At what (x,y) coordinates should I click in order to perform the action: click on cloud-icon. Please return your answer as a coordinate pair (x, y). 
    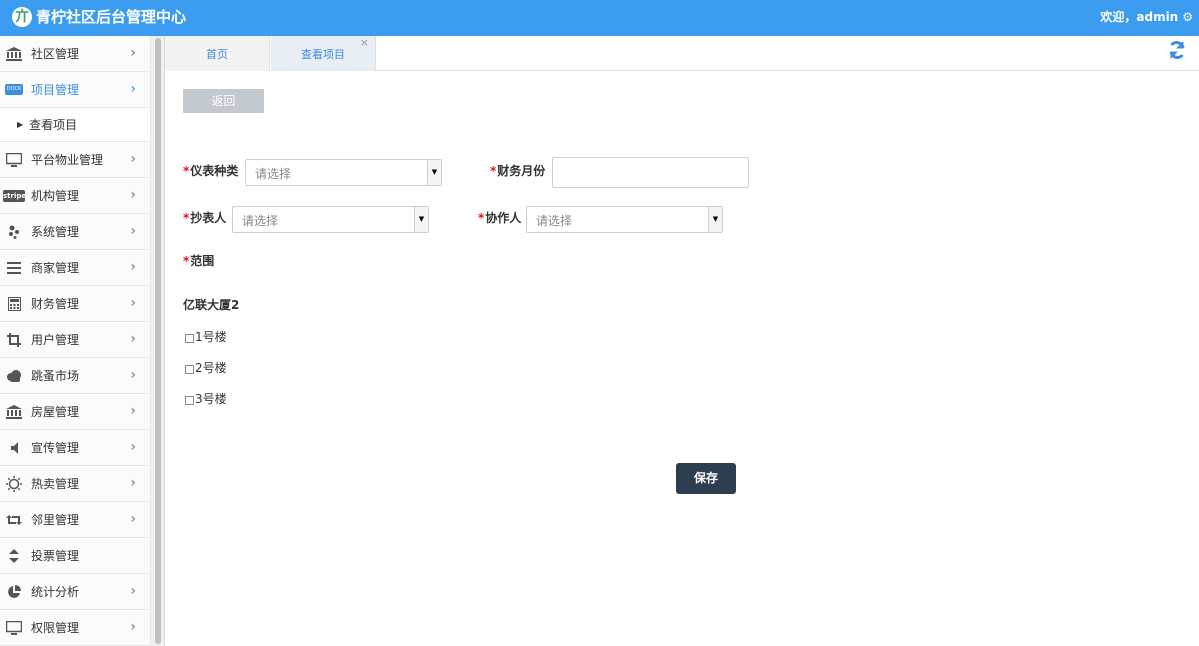
    Looking at the image, I should click on (14, 376).